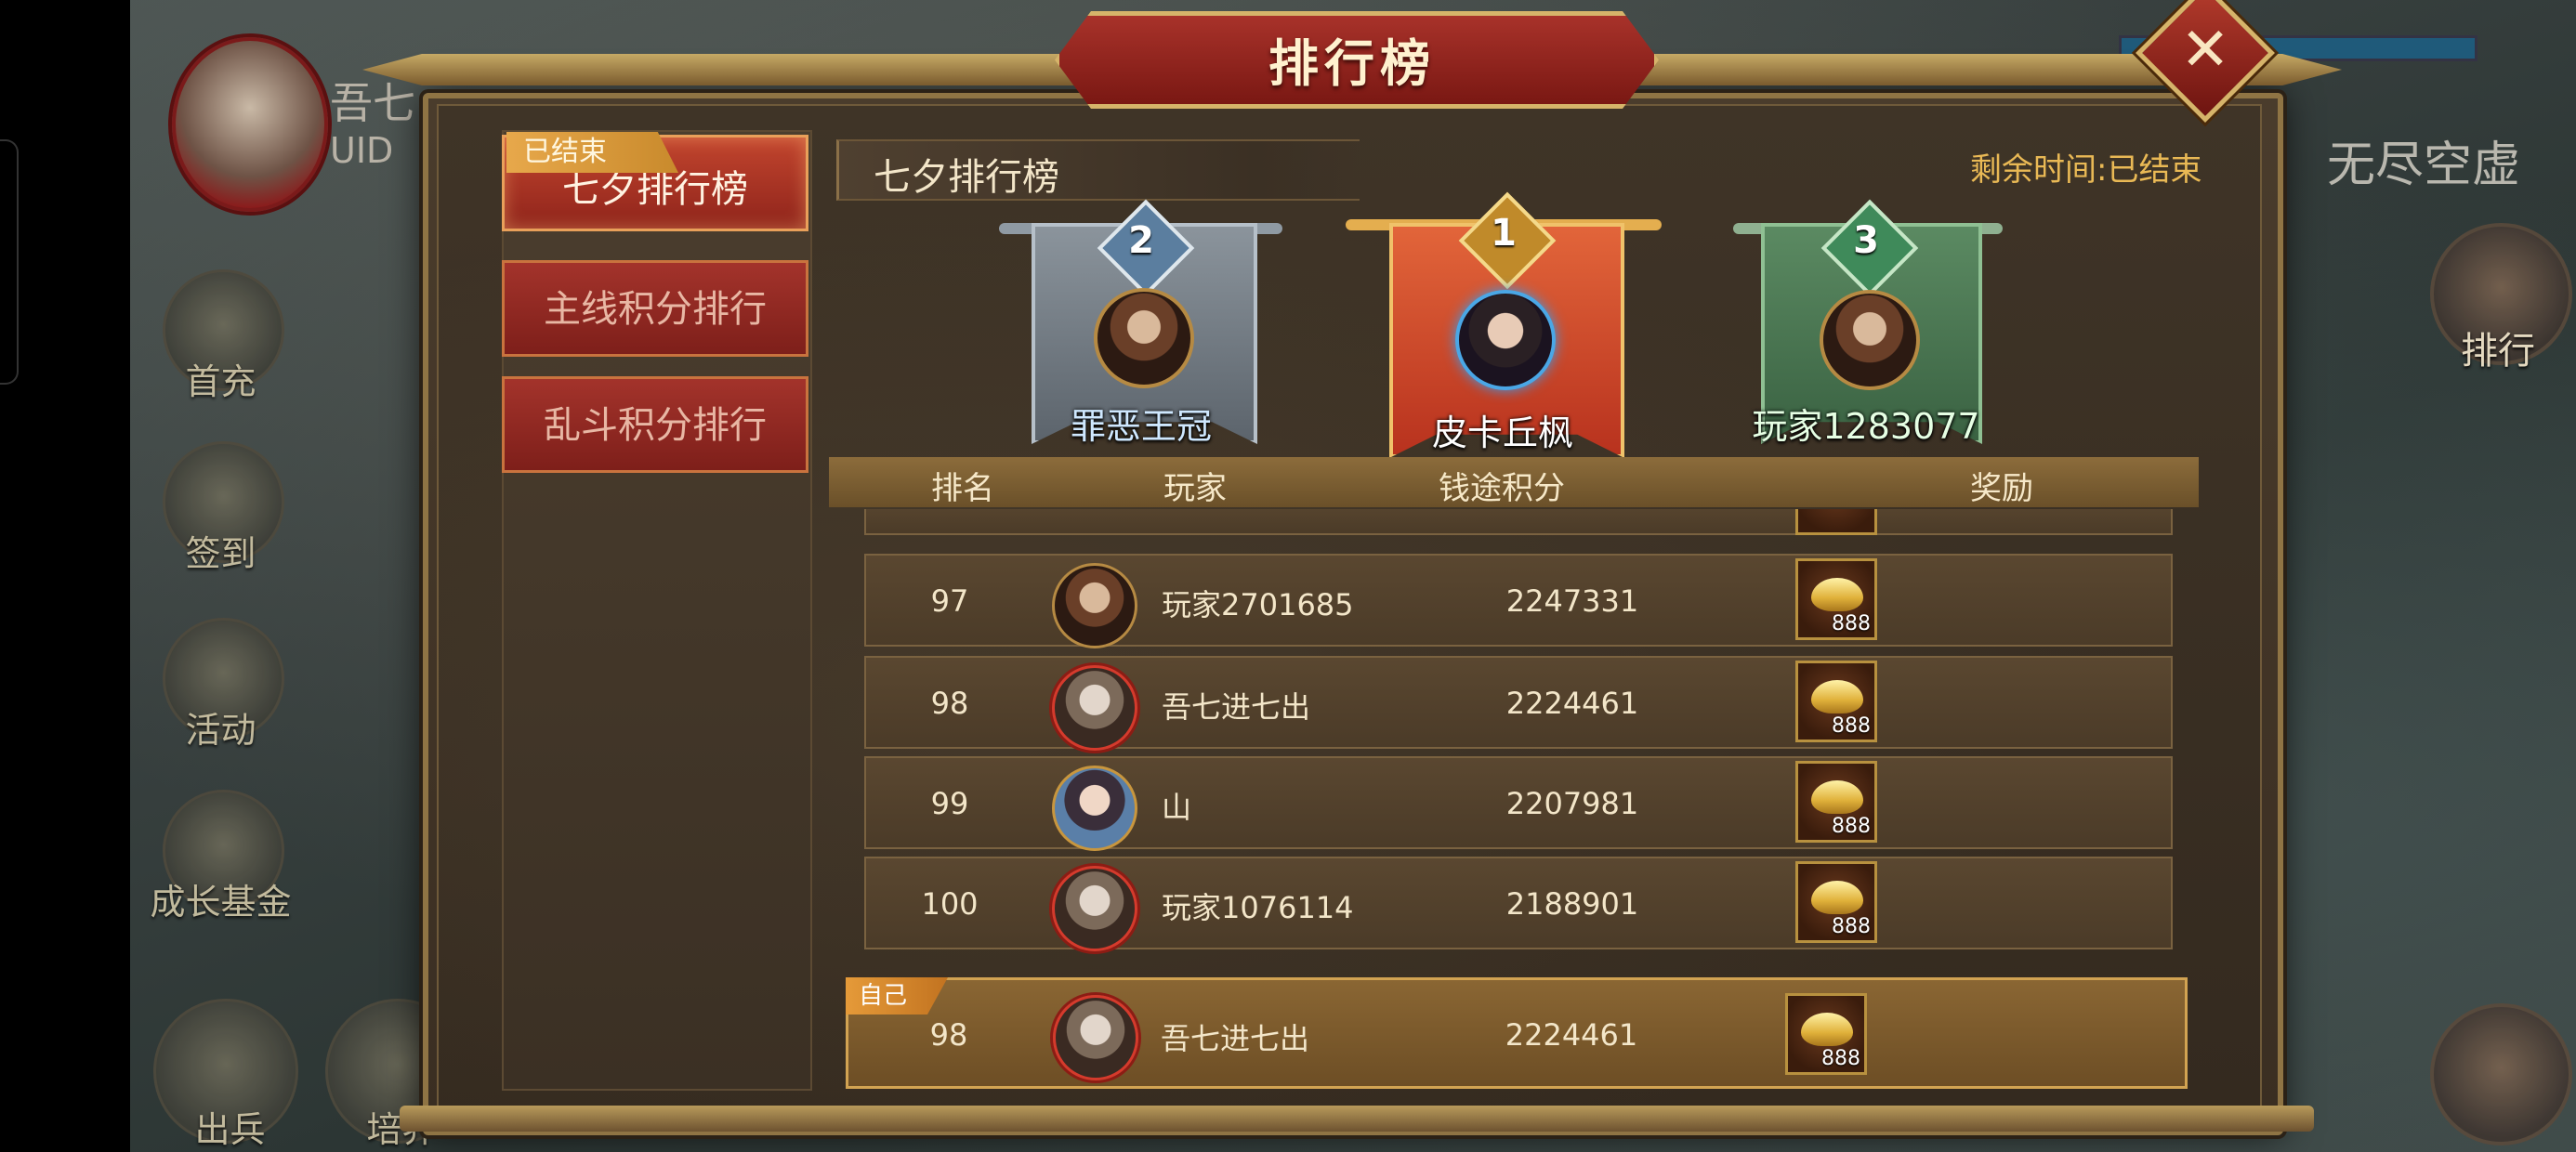 The image size is (2576, 1152). Describe the element at coordinates (362, 150) in the screenshot. I see `player-uid-label: UID` at that location.